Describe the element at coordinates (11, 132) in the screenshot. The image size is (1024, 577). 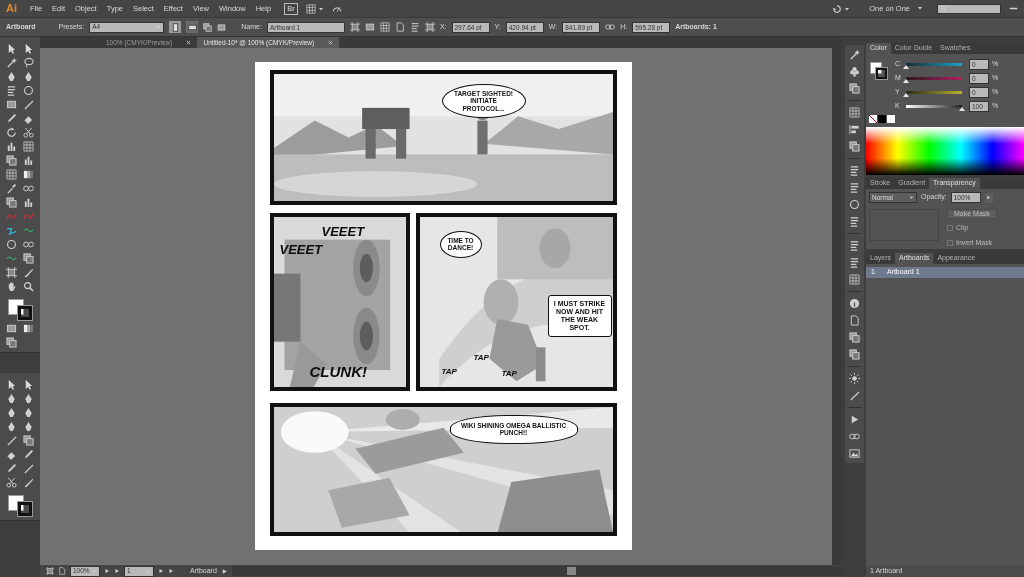
I see `rotate-icon` at that location.